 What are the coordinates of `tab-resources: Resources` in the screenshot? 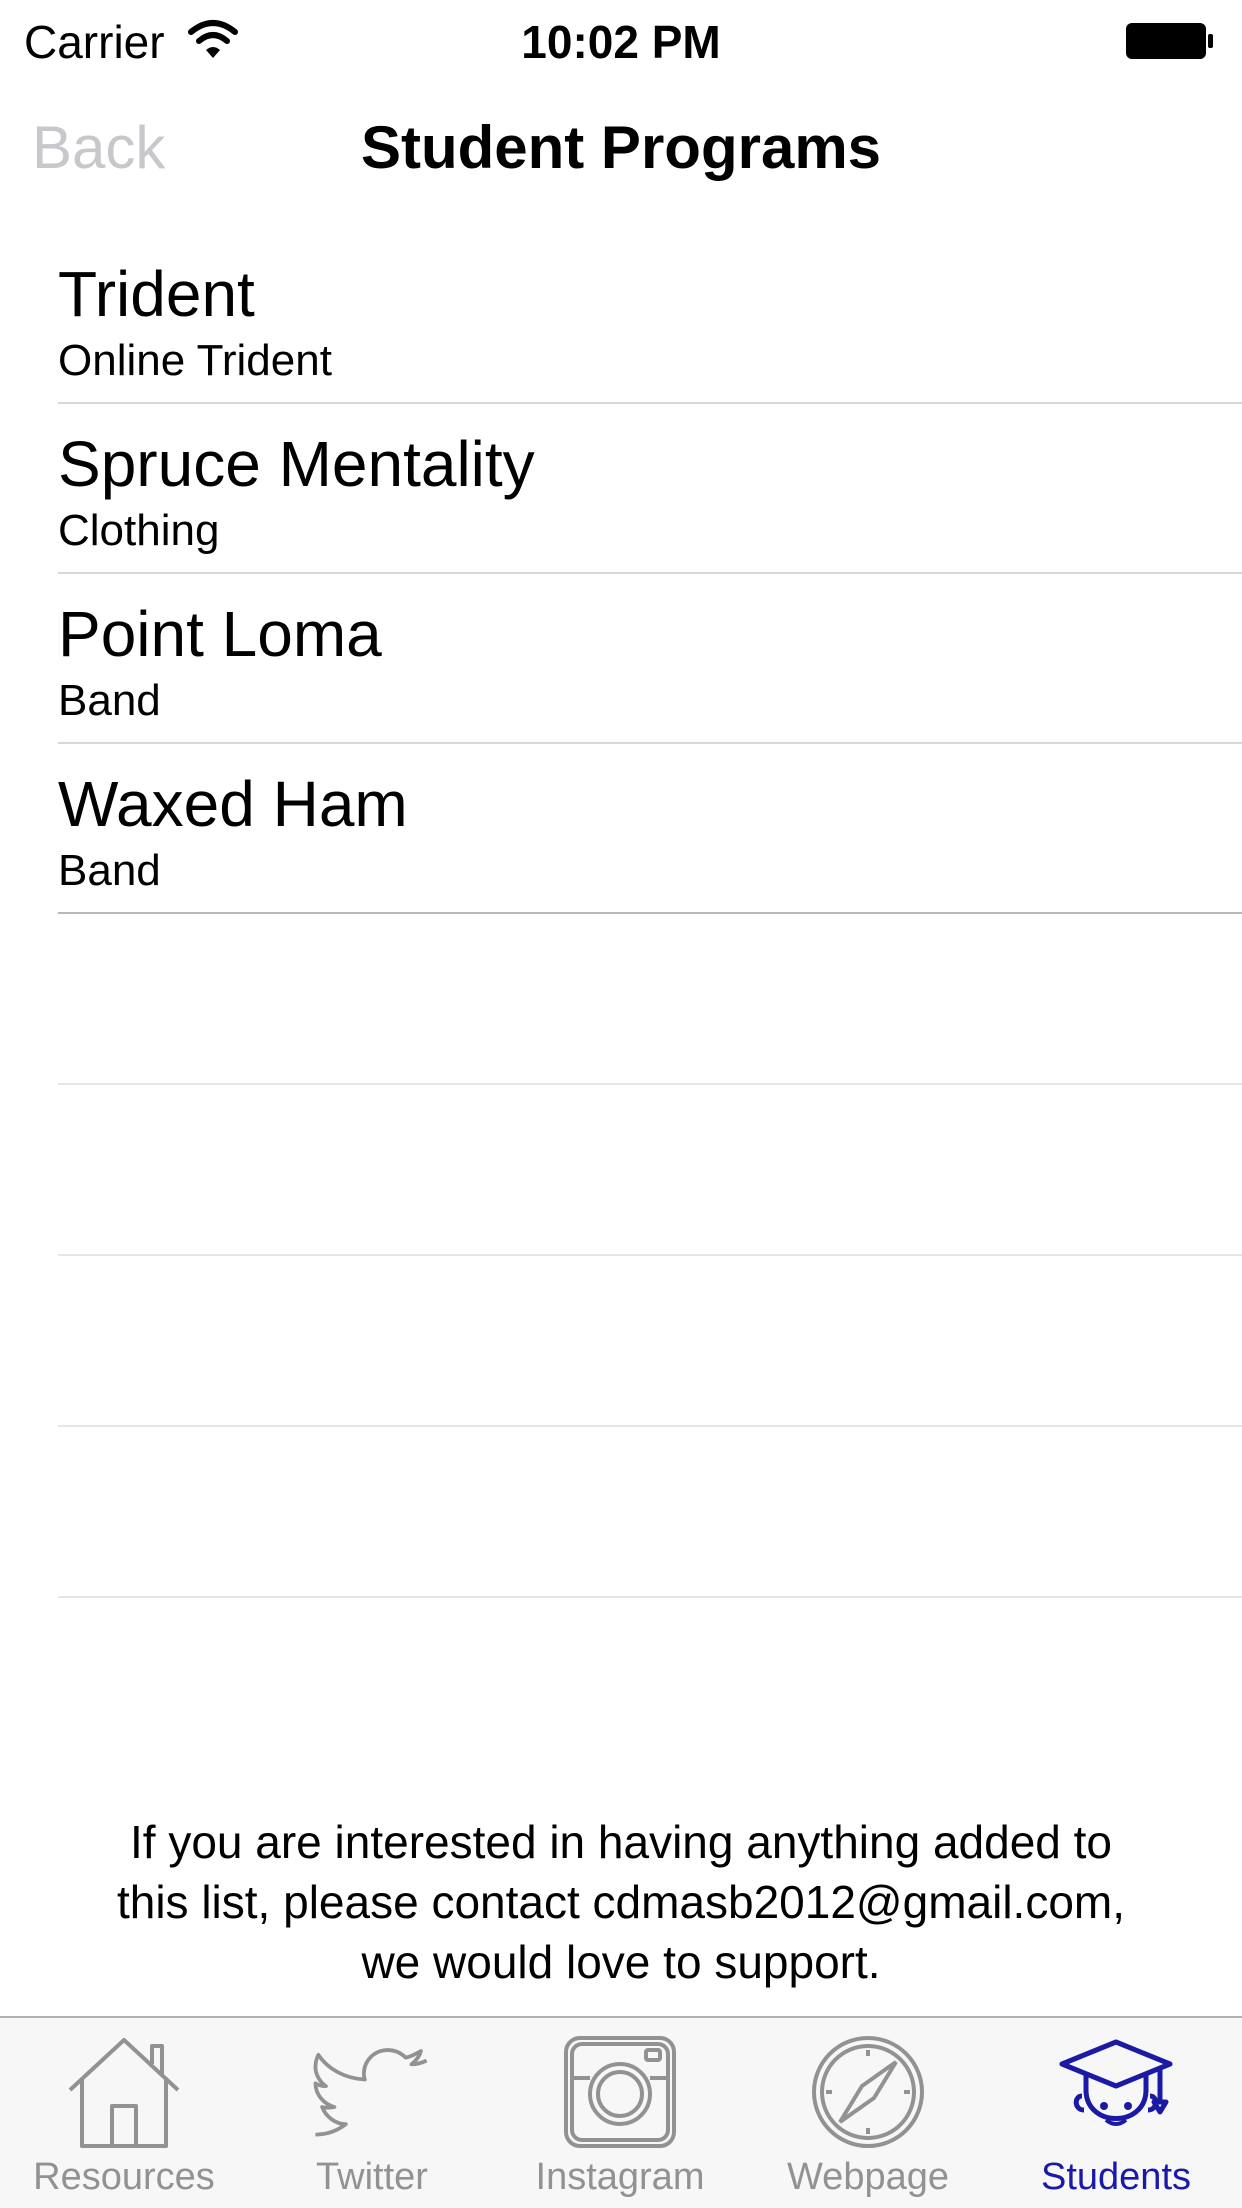 It's located at (124, 2113).